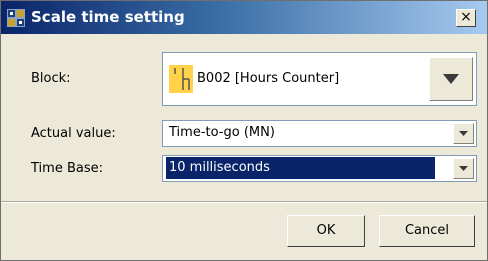 Image resolution: width=488 pixels, height=261 pixels. I want to click on close-icon: ×, so click(466, 17).